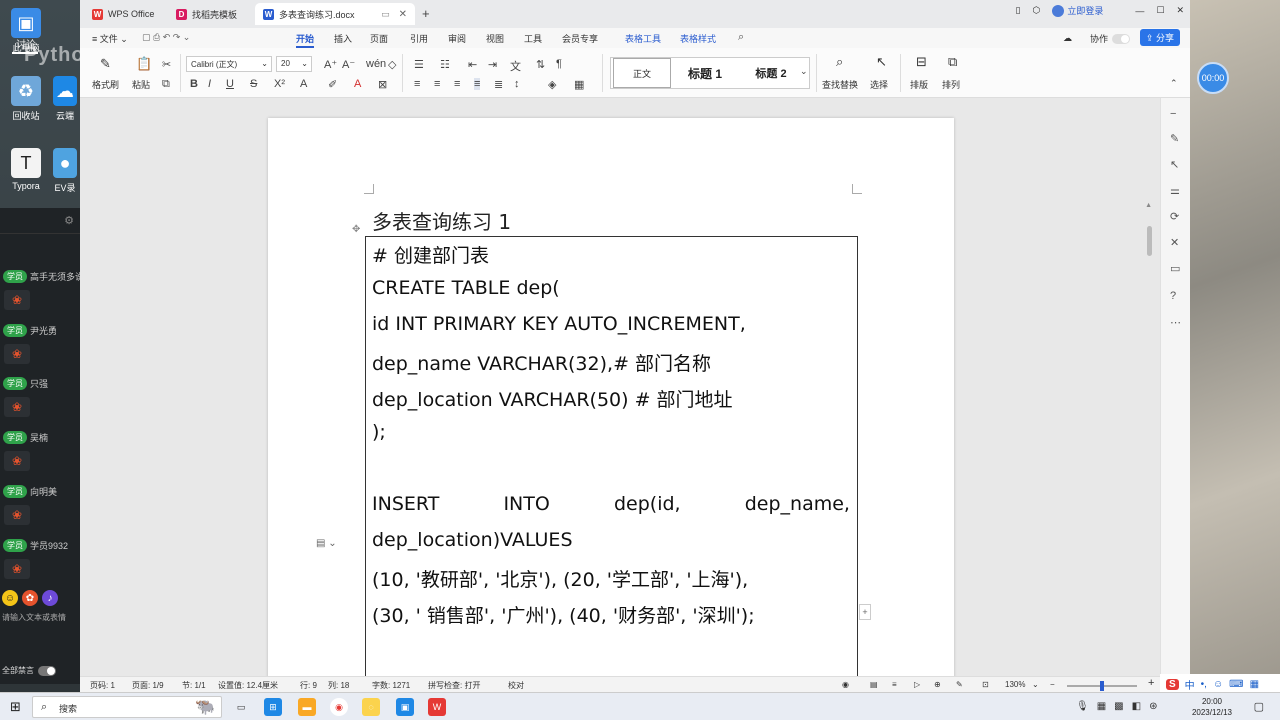 This screenshot has height=720, width=1280. What do you see at coordinates (403, 14) in the screenshot?
I see `close-icon: ✕` at bounding box center [403, 14].